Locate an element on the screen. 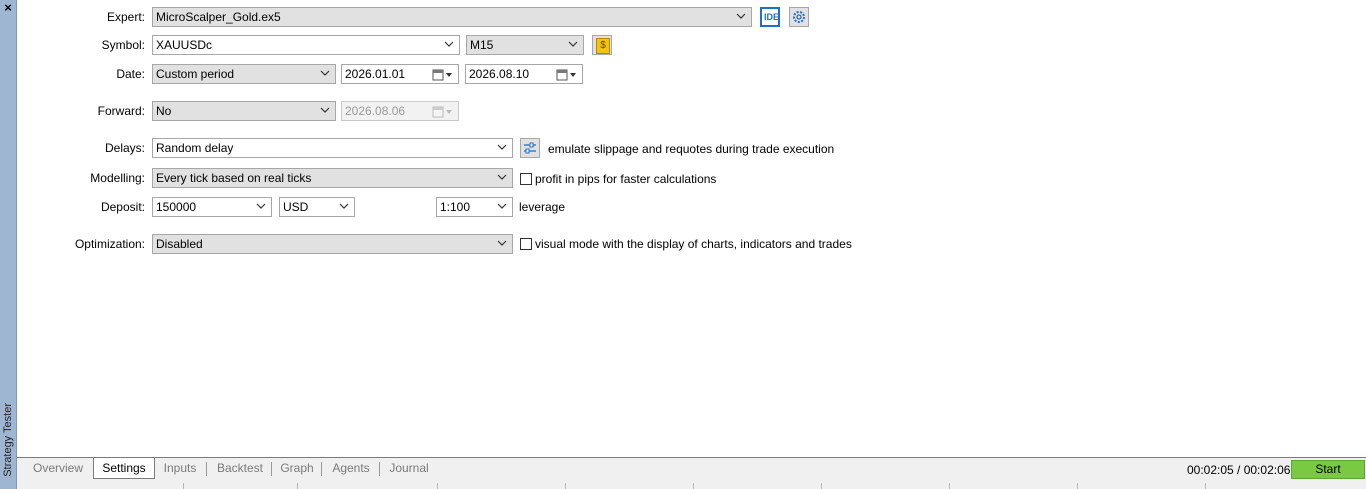 The height and width of the screenshot is (489, 1366). sliders-icon is located at coordinates (530, 148).